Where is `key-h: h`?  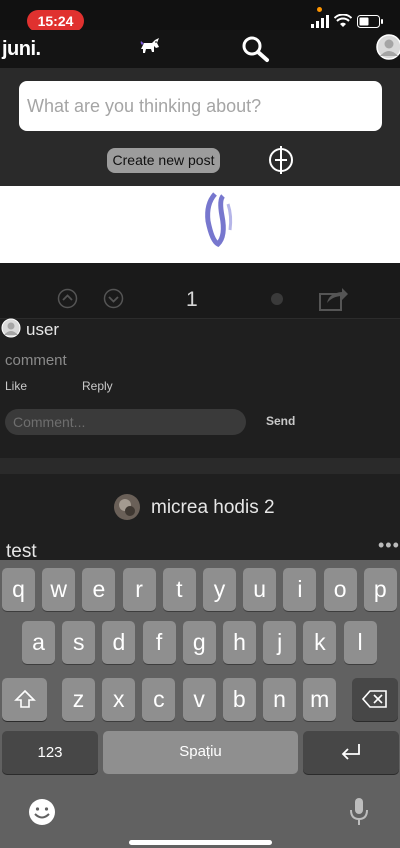 key-h: h is located at coordinates (239, 642).